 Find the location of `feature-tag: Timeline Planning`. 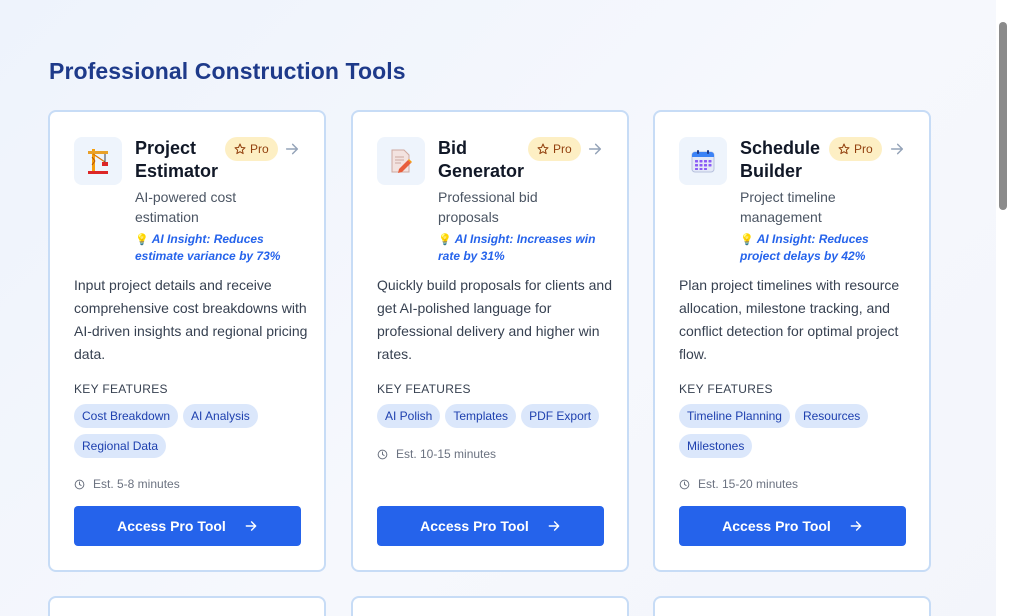

feature-tag: Timeline Planning is located at coordinates (734, 416).